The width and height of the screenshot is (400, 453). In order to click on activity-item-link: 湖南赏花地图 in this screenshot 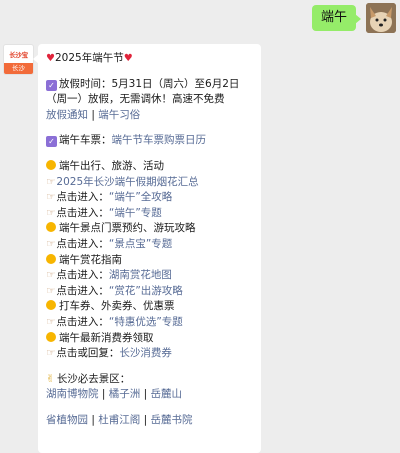, I will do `click(140, 275)`.